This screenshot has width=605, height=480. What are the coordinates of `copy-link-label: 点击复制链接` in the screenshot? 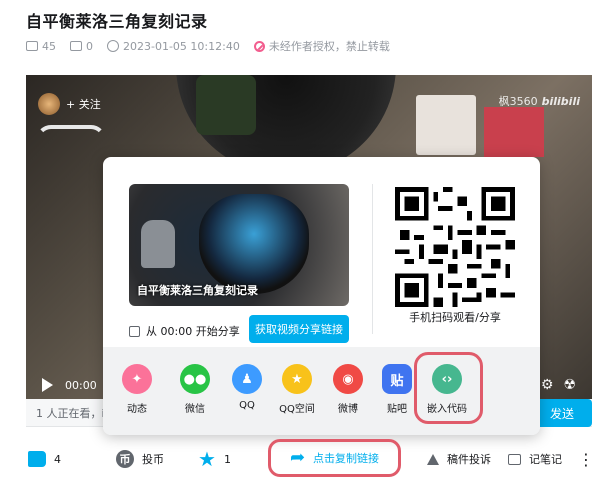 It's located at (346, 458).